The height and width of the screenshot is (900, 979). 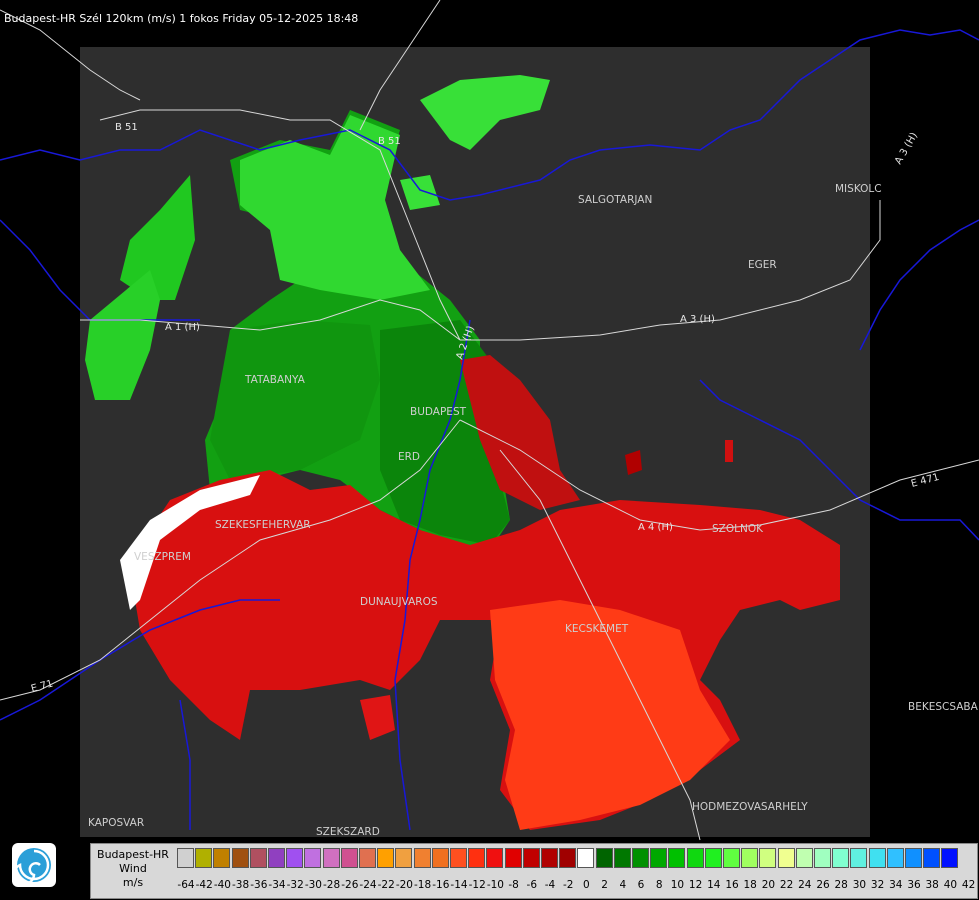 What do you see at coordinates (925, 481) in the screenshot?
I see `road-label: E 471` at bounding box center [925, 481].